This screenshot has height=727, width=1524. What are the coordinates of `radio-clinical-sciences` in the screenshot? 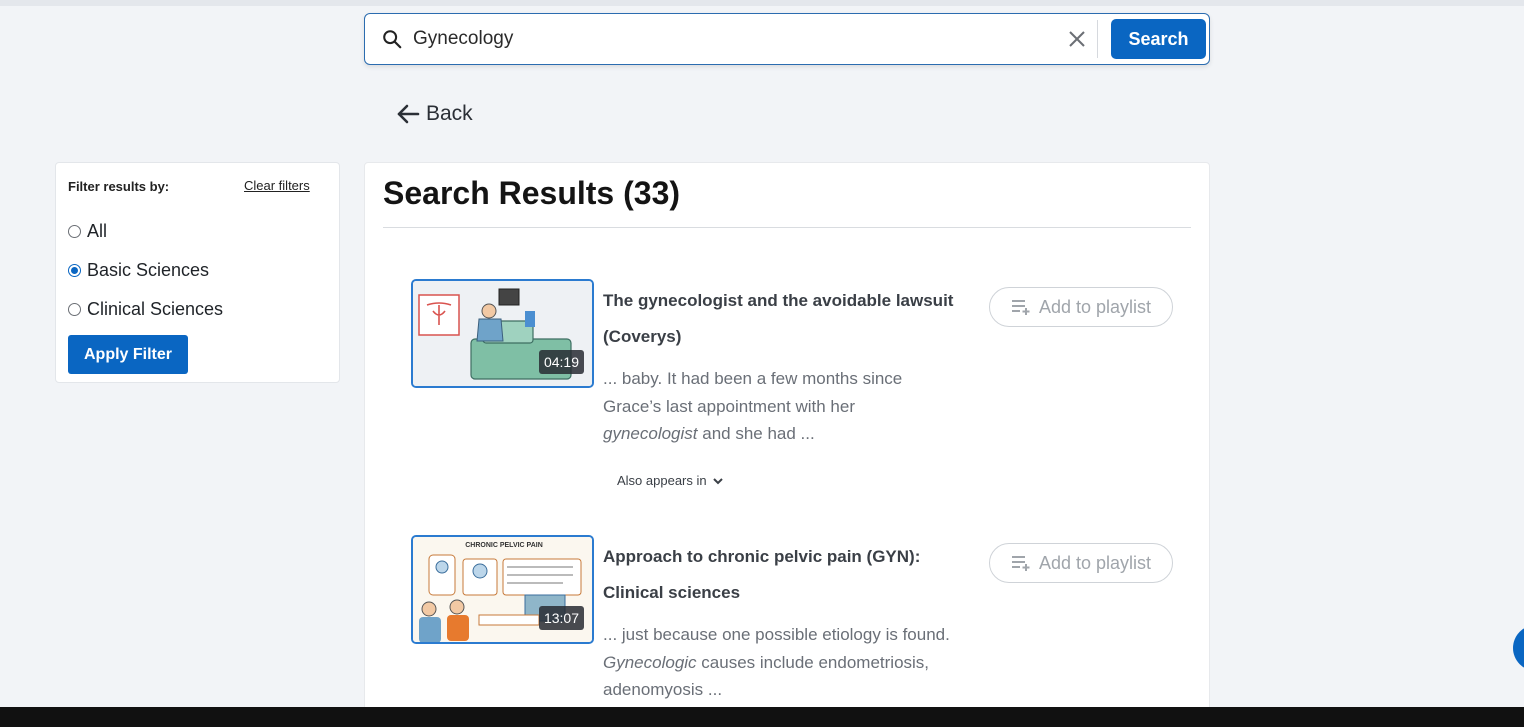 It's located at (74, 309).